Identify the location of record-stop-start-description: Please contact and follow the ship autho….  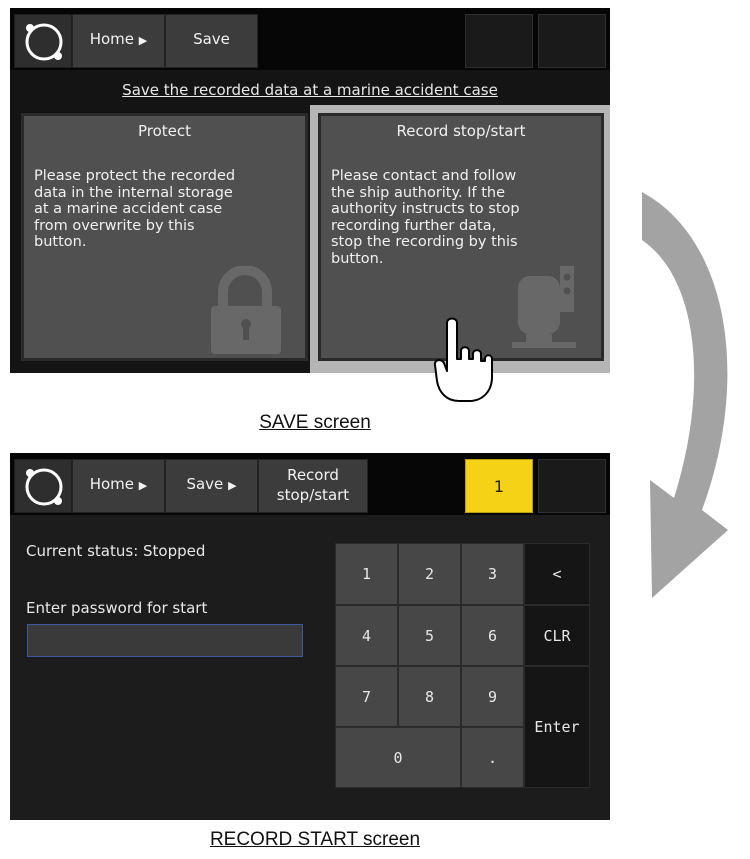
(425, 217).